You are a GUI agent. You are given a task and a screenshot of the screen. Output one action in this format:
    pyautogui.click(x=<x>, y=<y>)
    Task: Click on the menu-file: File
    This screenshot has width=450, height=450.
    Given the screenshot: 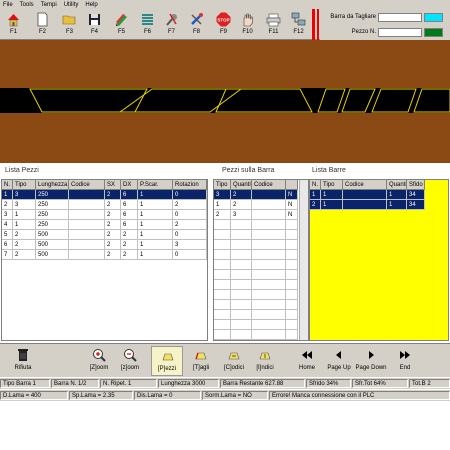 What is the action you would take?
    pyautogui.click(x=8, y=5)
    